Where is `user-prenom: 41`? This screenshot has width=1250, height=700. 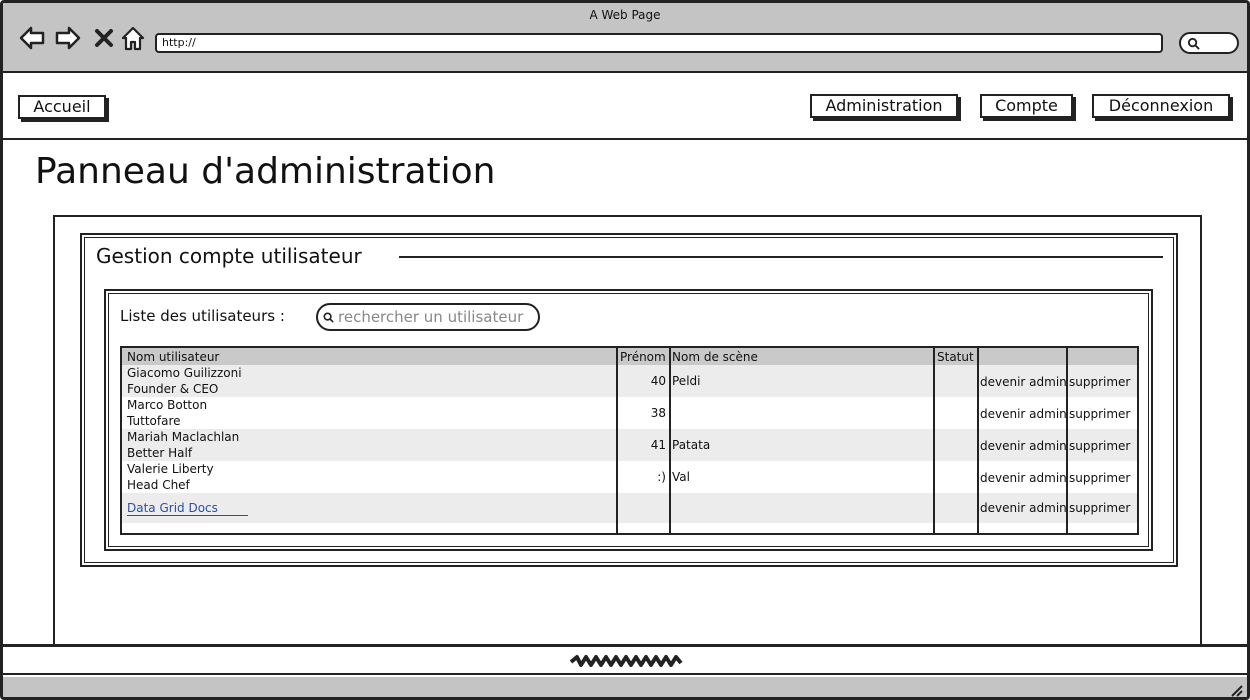
user-prenom: 41 is located at coordinates (658, 445).